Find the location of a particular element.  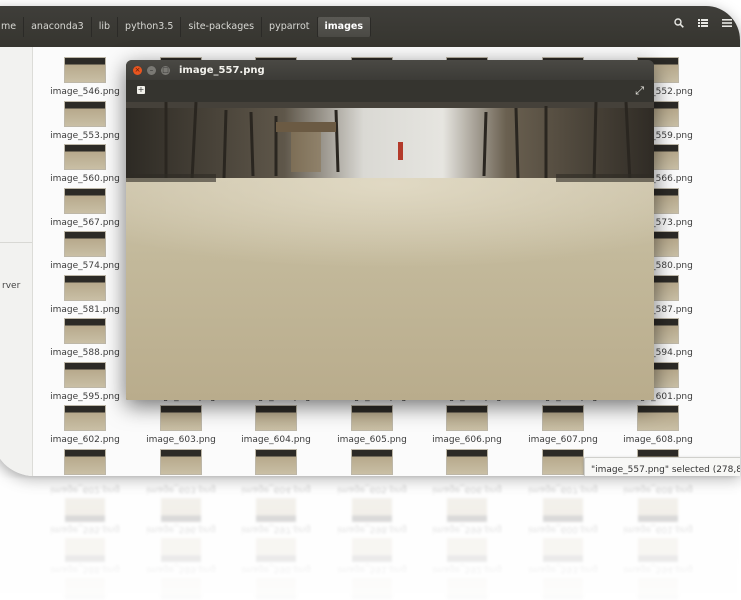

file-item: image_604.png is located at coordinates (276, 427).